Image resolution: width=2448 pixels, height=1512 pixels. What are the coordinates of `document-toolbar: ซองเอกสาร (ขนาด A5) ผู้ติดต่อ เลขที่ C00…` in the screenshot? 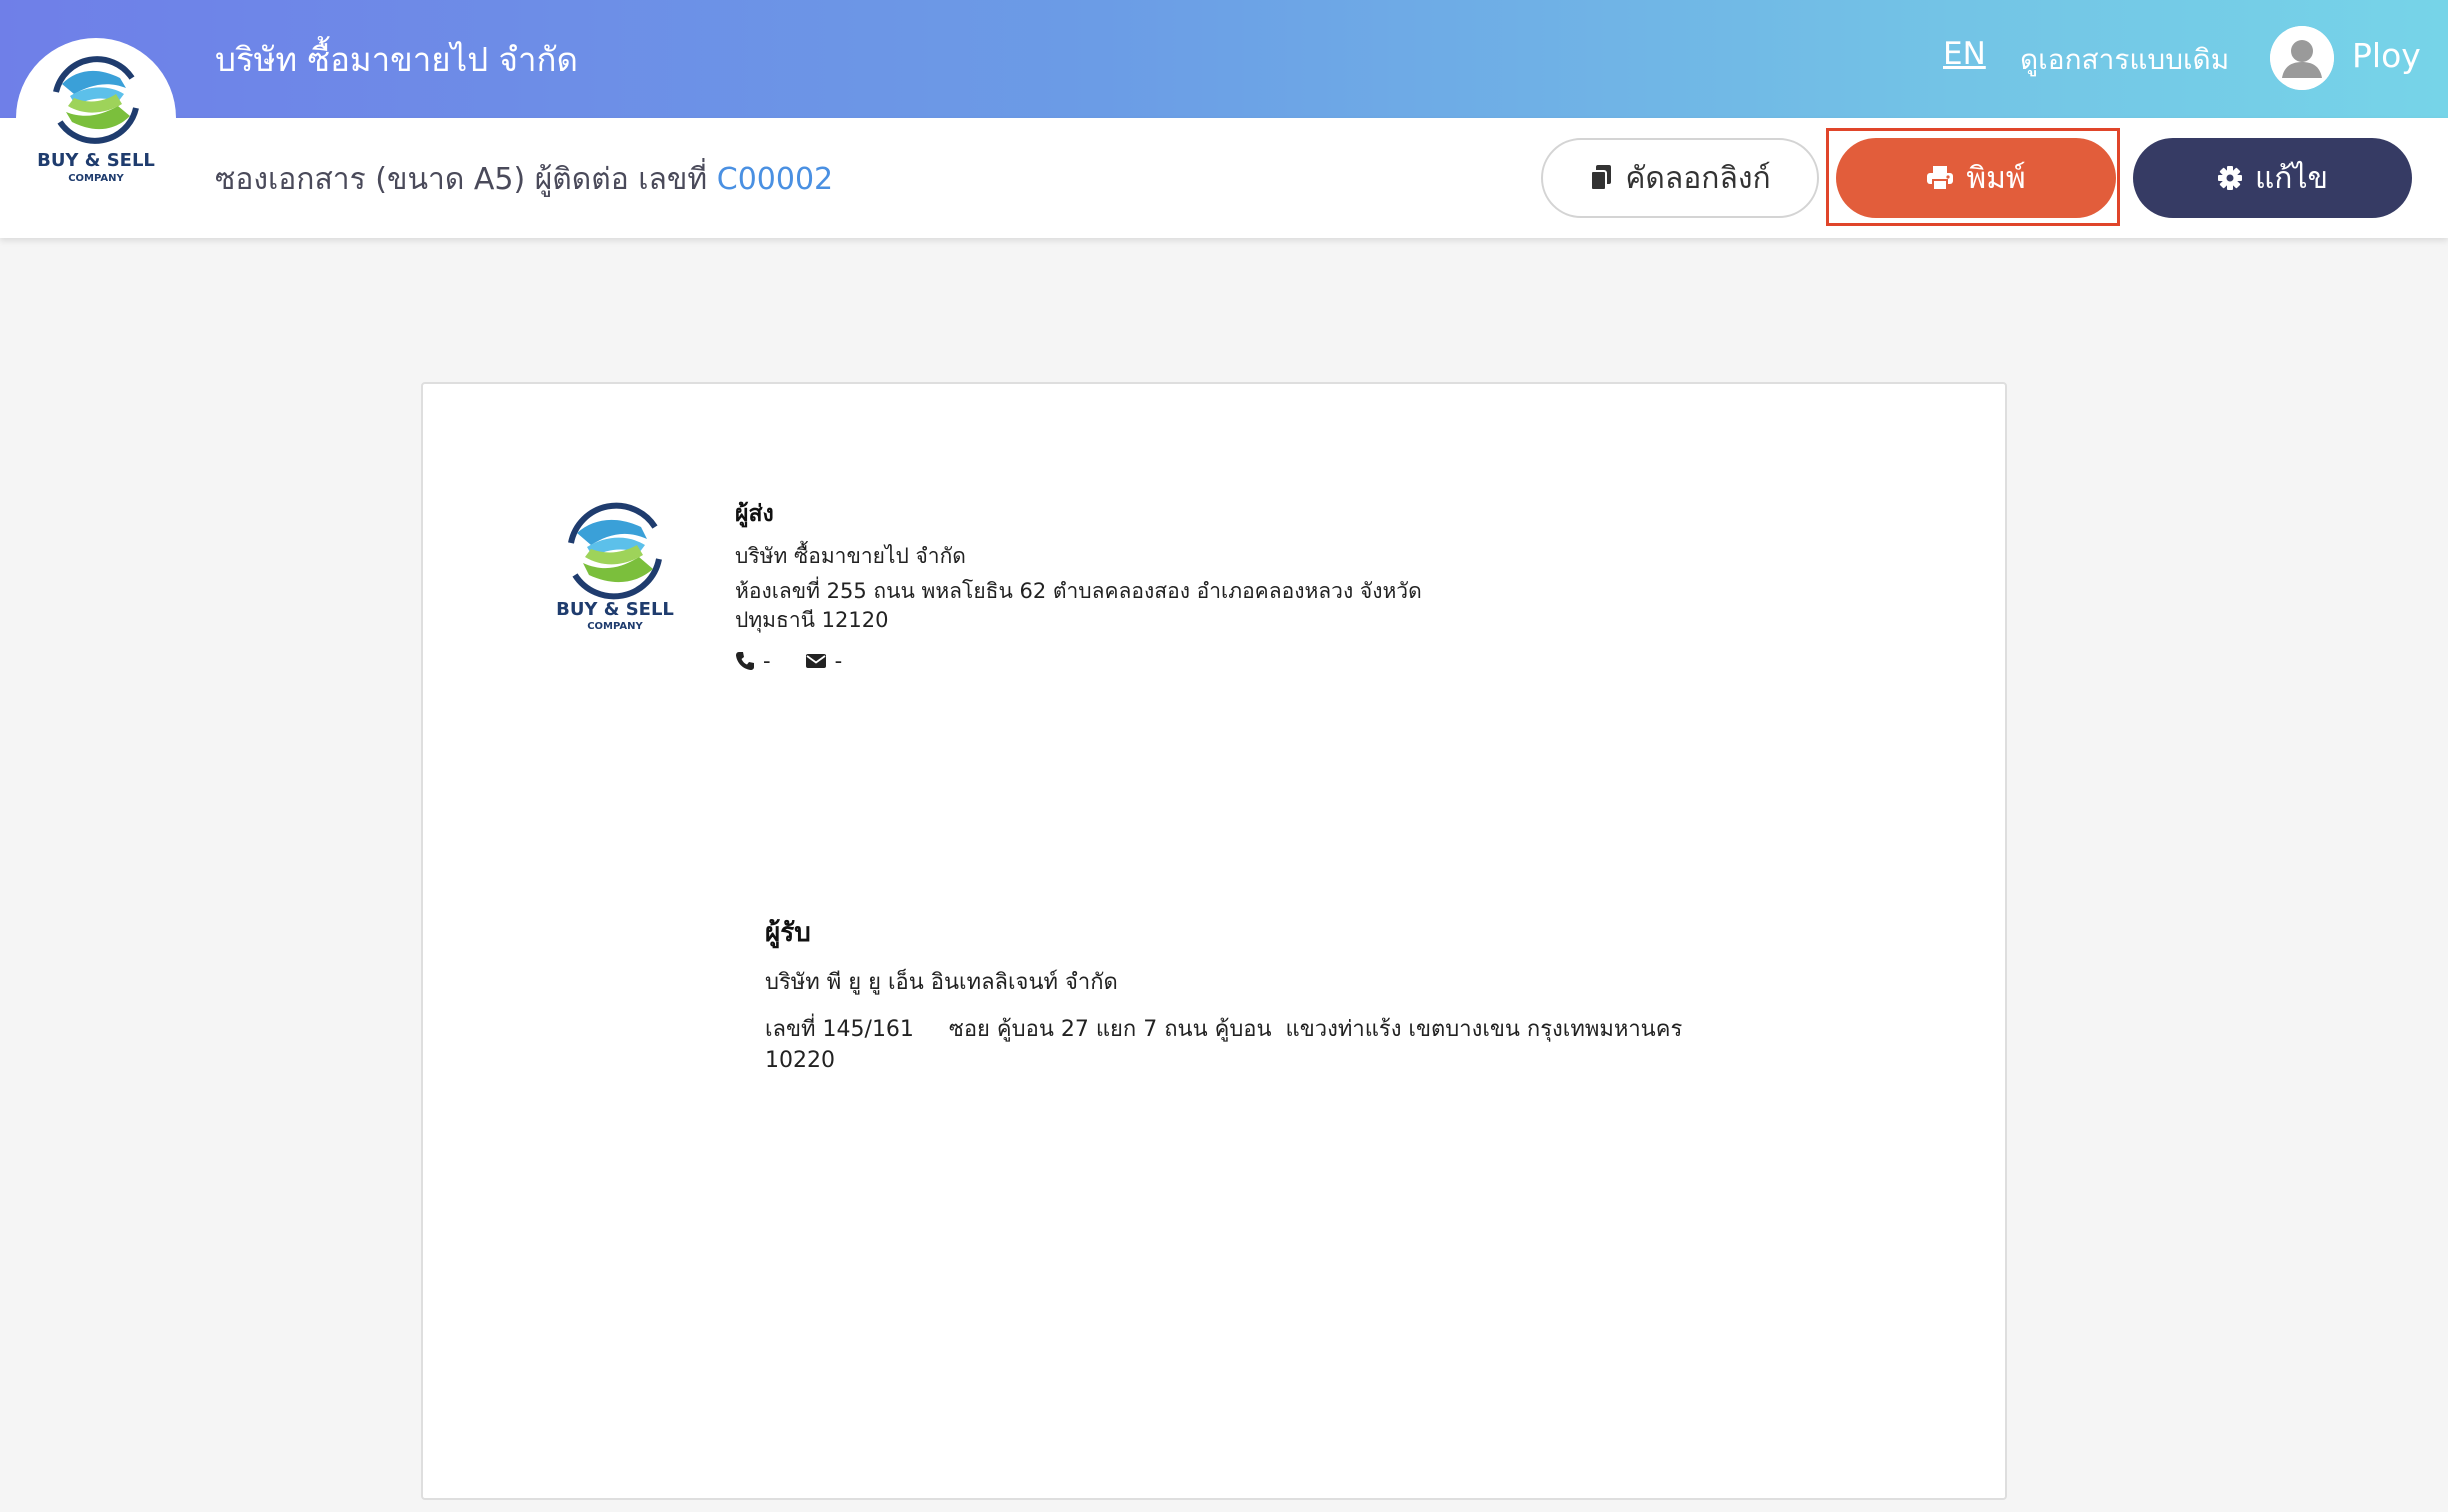 It's located at (1224, 178).